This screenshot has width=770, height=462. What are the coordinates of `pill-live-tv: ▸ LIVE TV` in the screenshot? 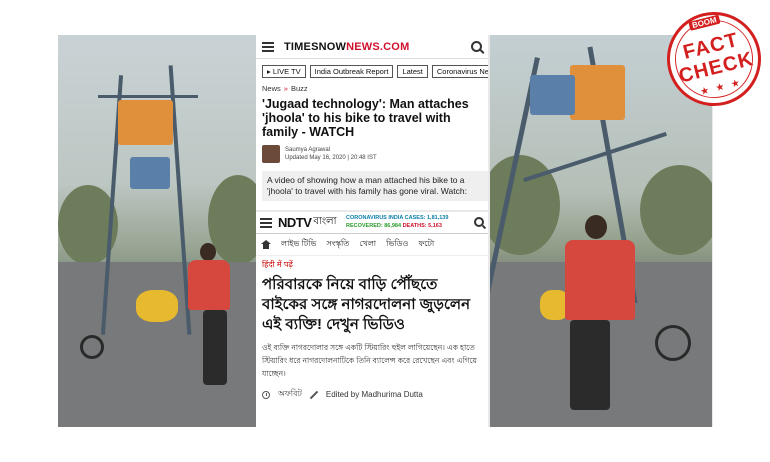 It's located at (284, 71).